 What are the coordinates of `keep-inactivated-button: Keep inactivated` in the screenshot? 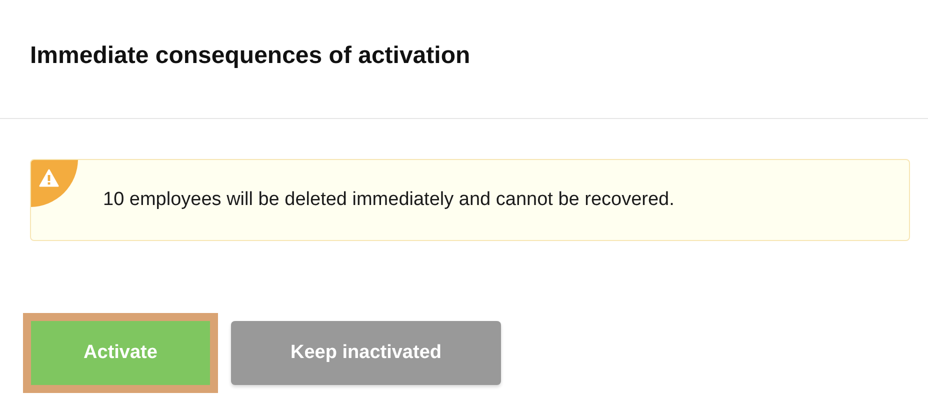 It's located at (366, 353).